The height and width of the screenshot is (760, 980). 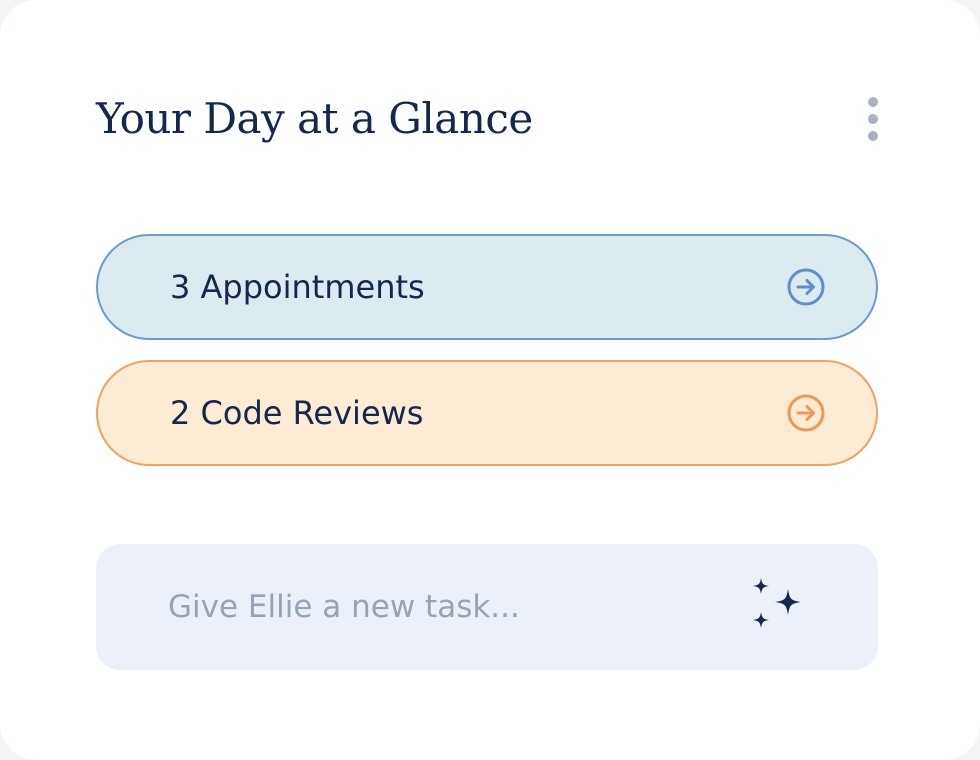 I want to click on more-vertical-icon, so click(x=873, y=102).